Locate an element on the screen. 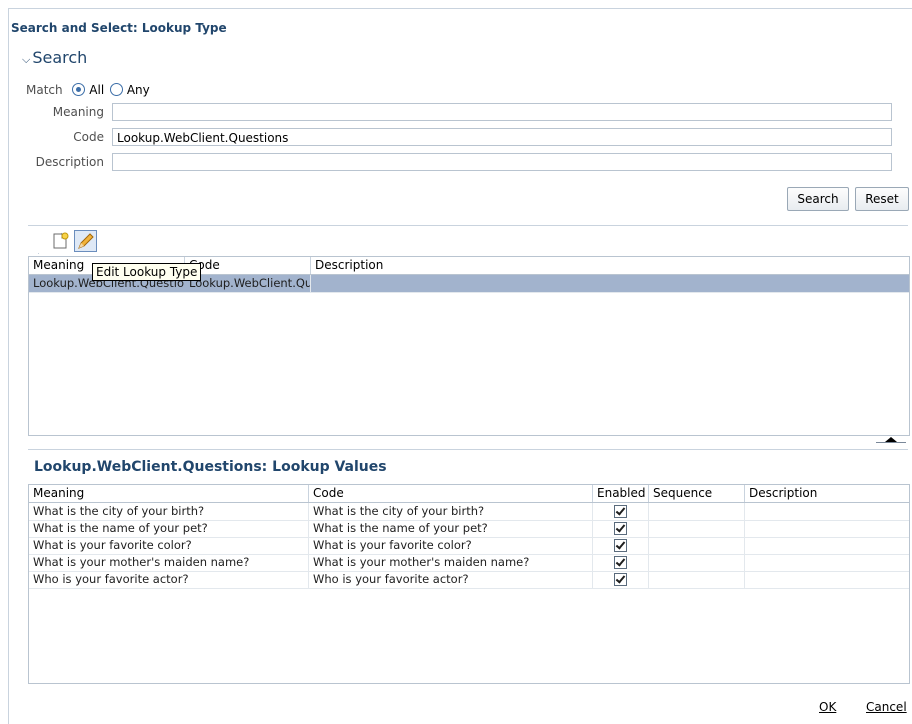 This screenshot has height=724, width=912. collapse-icon: ⌵ is located at coordinates (26, 59).